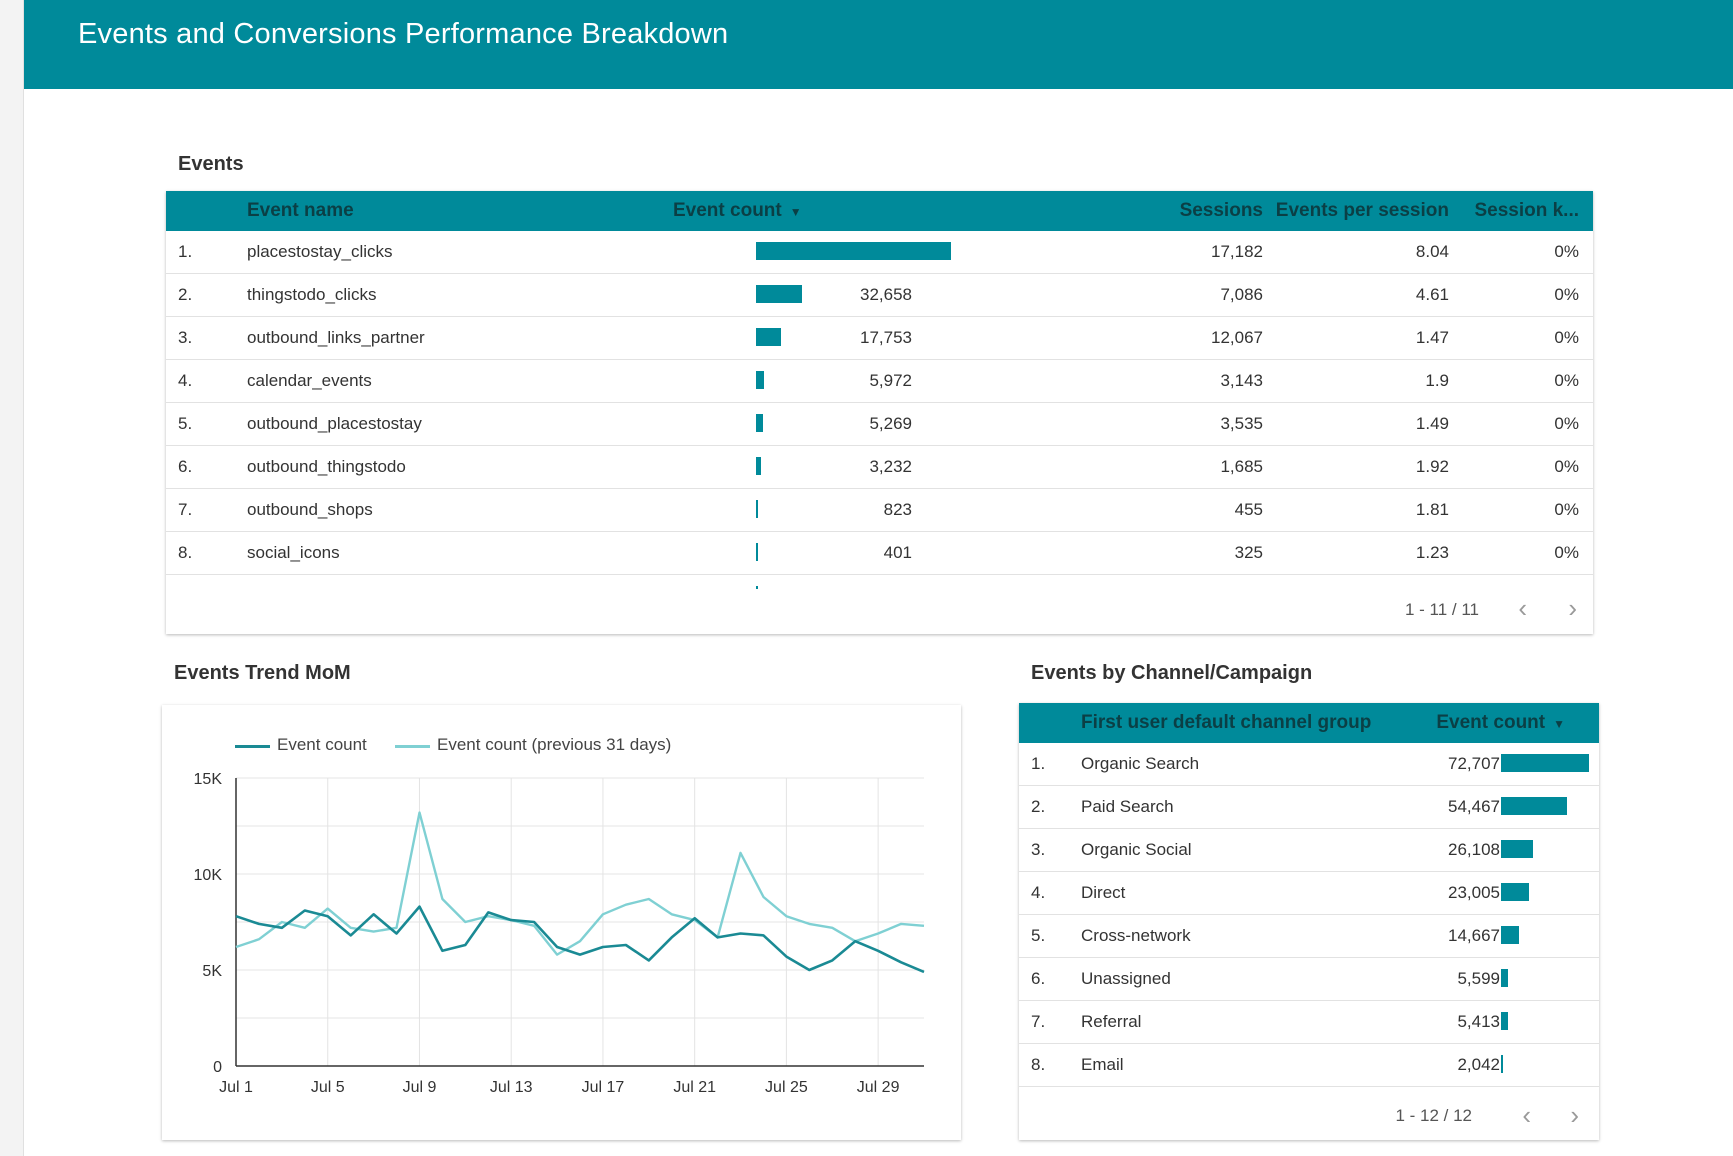  What do you see at coordinates (1038, 935) in the screenshot?
I see `row-rank: 5.` at bounding box center [1038, 935].